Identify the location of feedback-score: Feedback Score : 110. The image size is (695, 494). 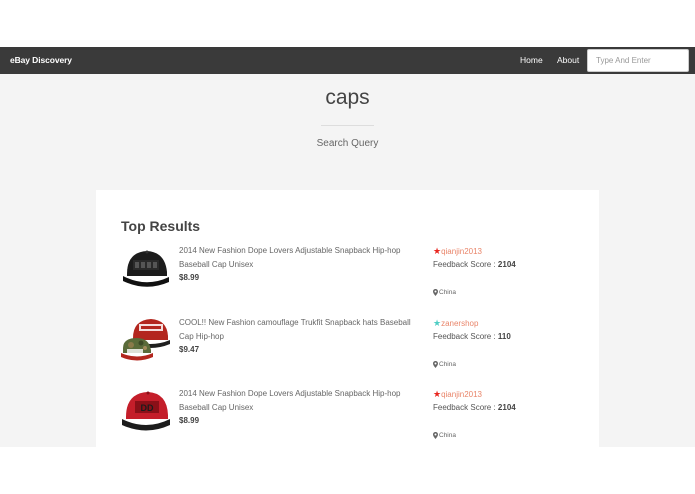
(472, 336).